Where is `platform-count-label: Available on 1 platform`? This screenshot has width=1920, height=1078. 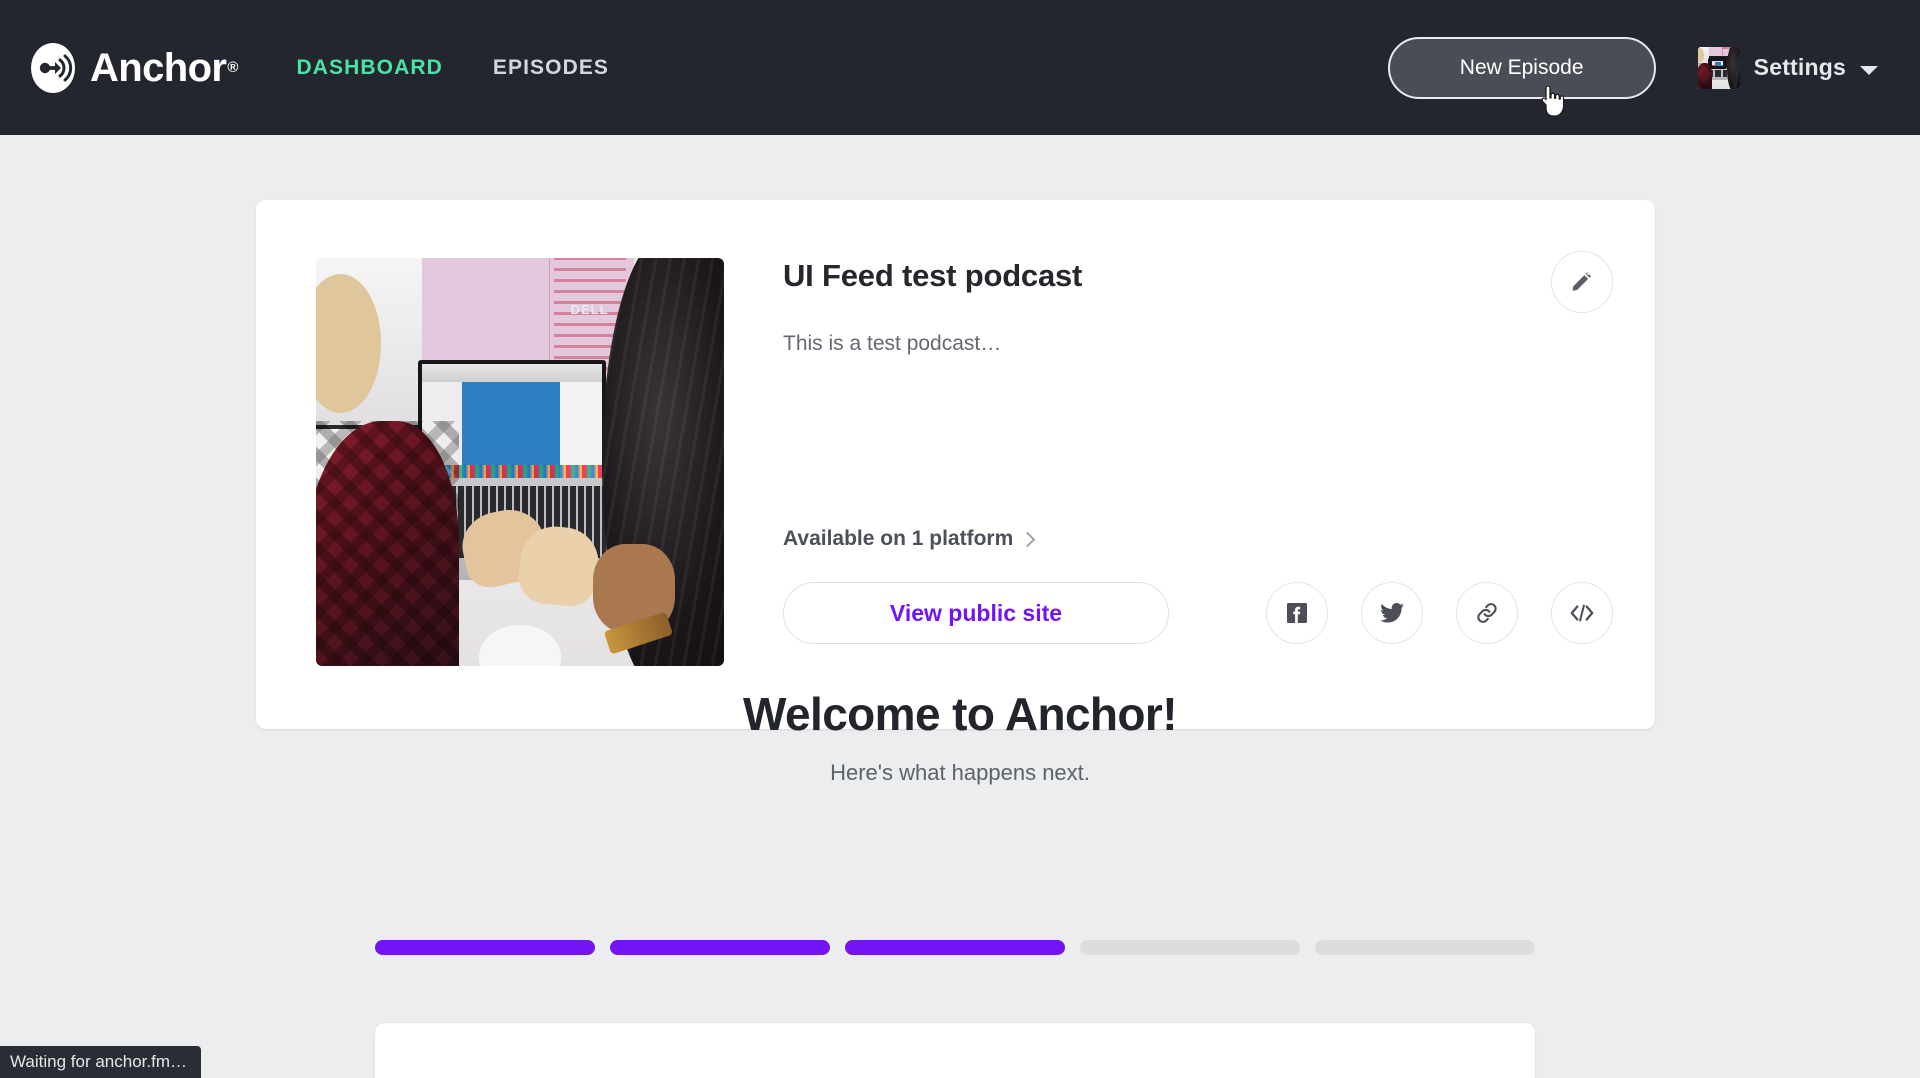
platform-count-label: Available on 1 platform is located at coordinates (898, 538).